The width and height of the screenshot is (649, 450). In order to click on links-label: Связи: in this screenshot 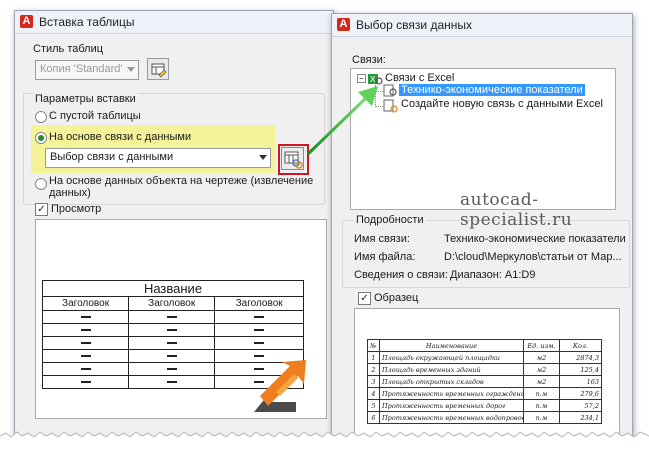, I will do `click(369, 60)`.